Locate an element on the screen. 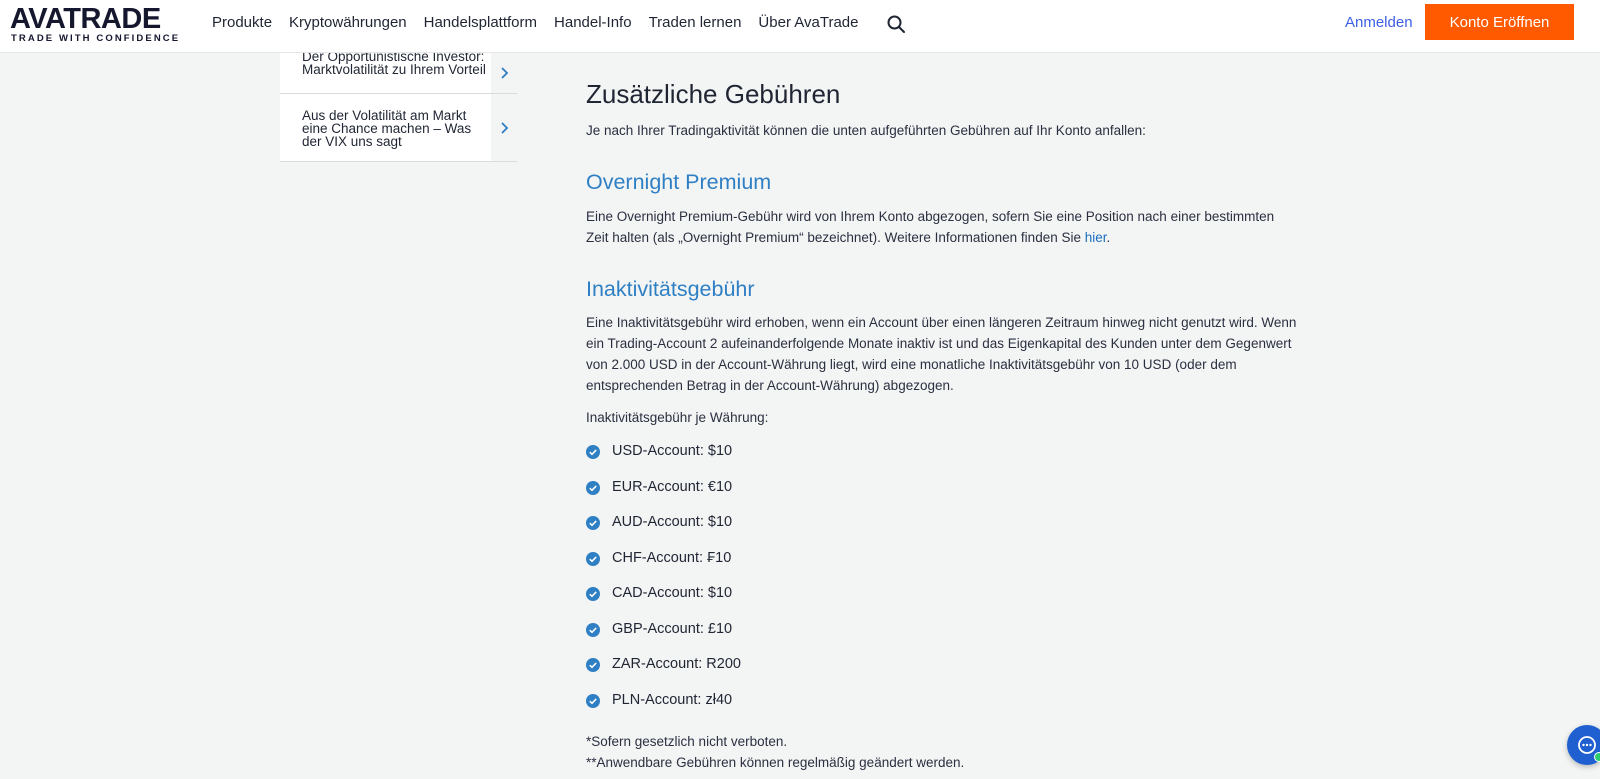  overnight-heading: Overnight Premium is located at coordinates (679, 182).